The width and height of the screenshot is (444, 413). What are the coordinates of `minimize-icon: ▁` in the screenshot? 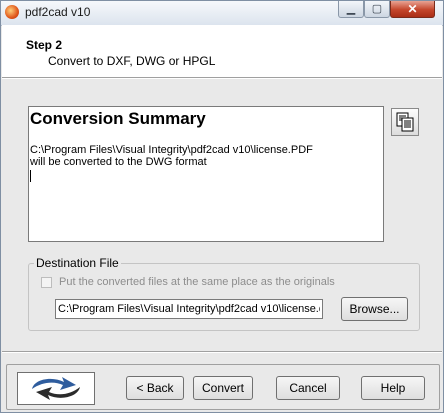 It's located at (351, 9).